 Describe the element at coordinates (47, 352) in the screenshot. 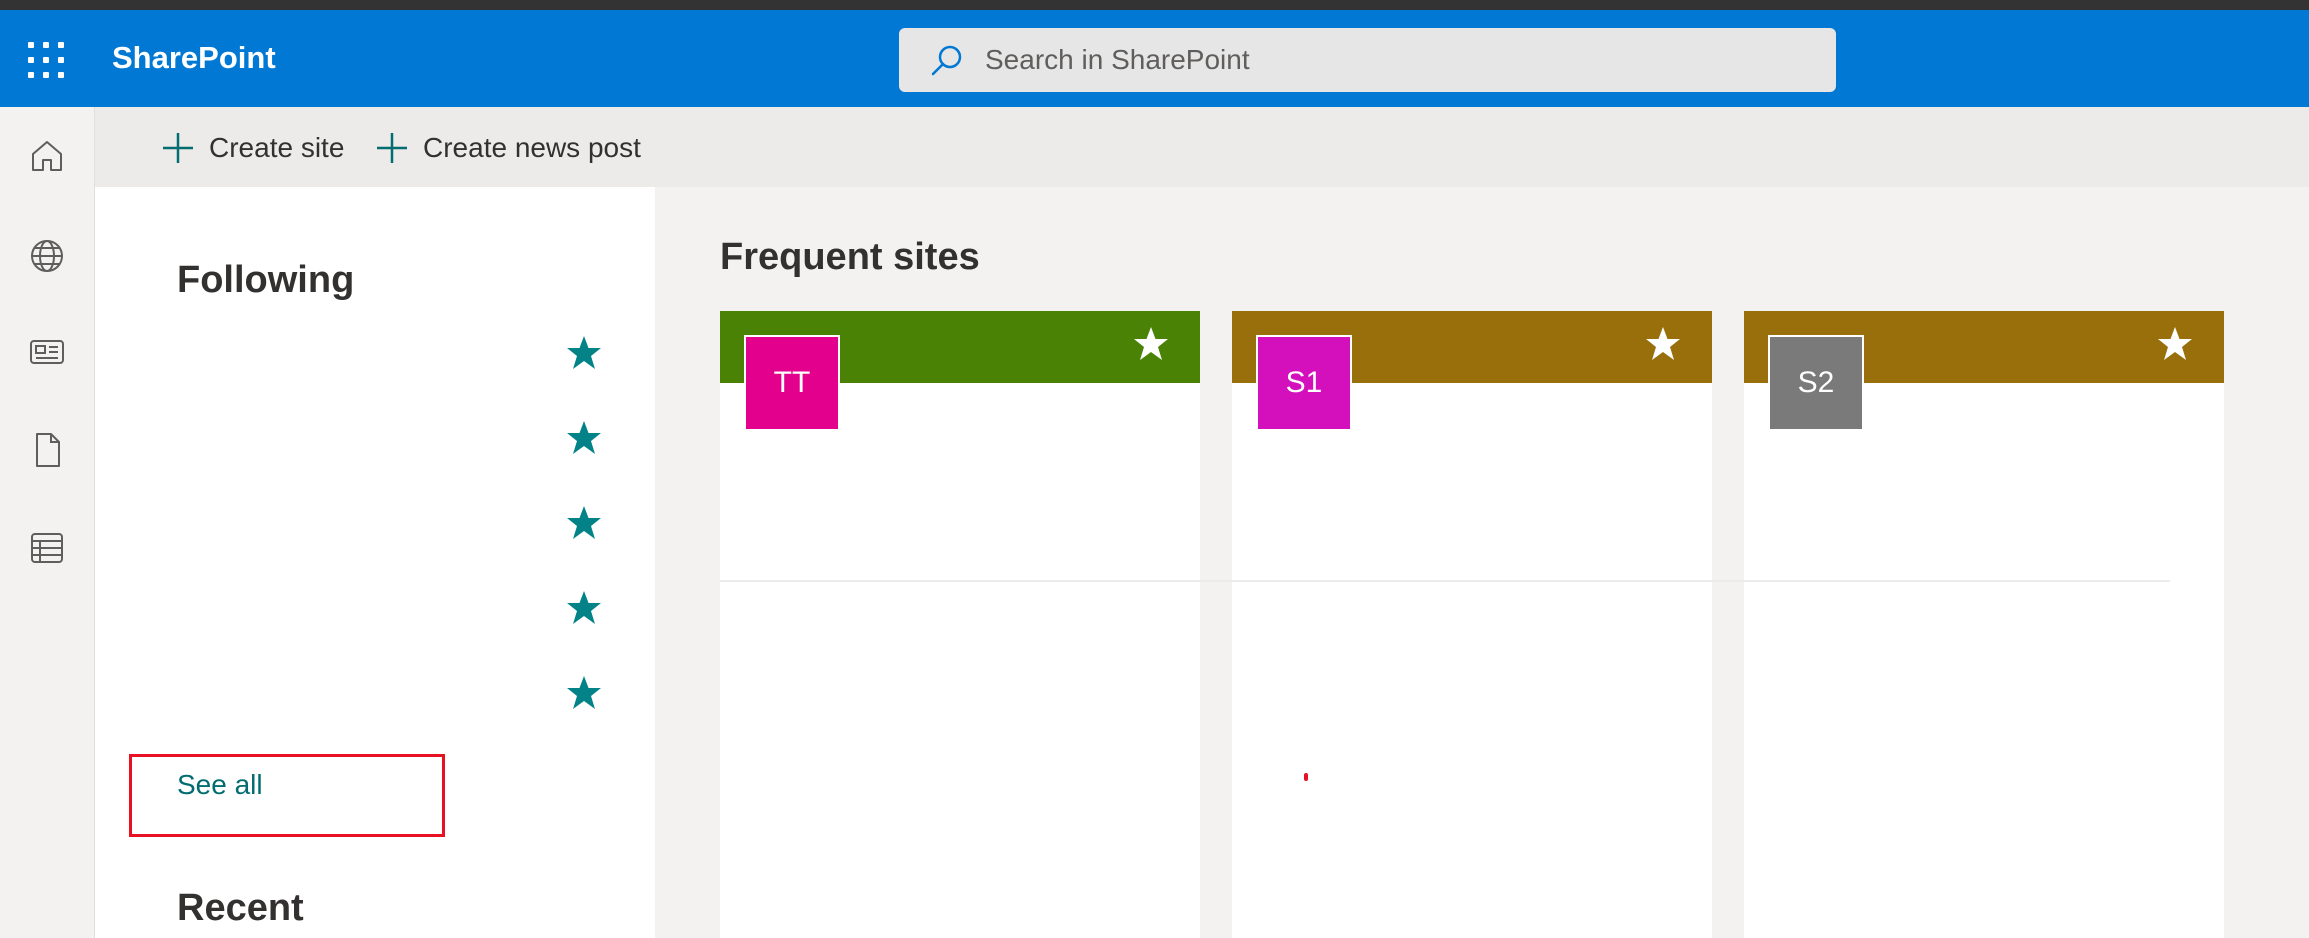

I see `news-icon` at that location.